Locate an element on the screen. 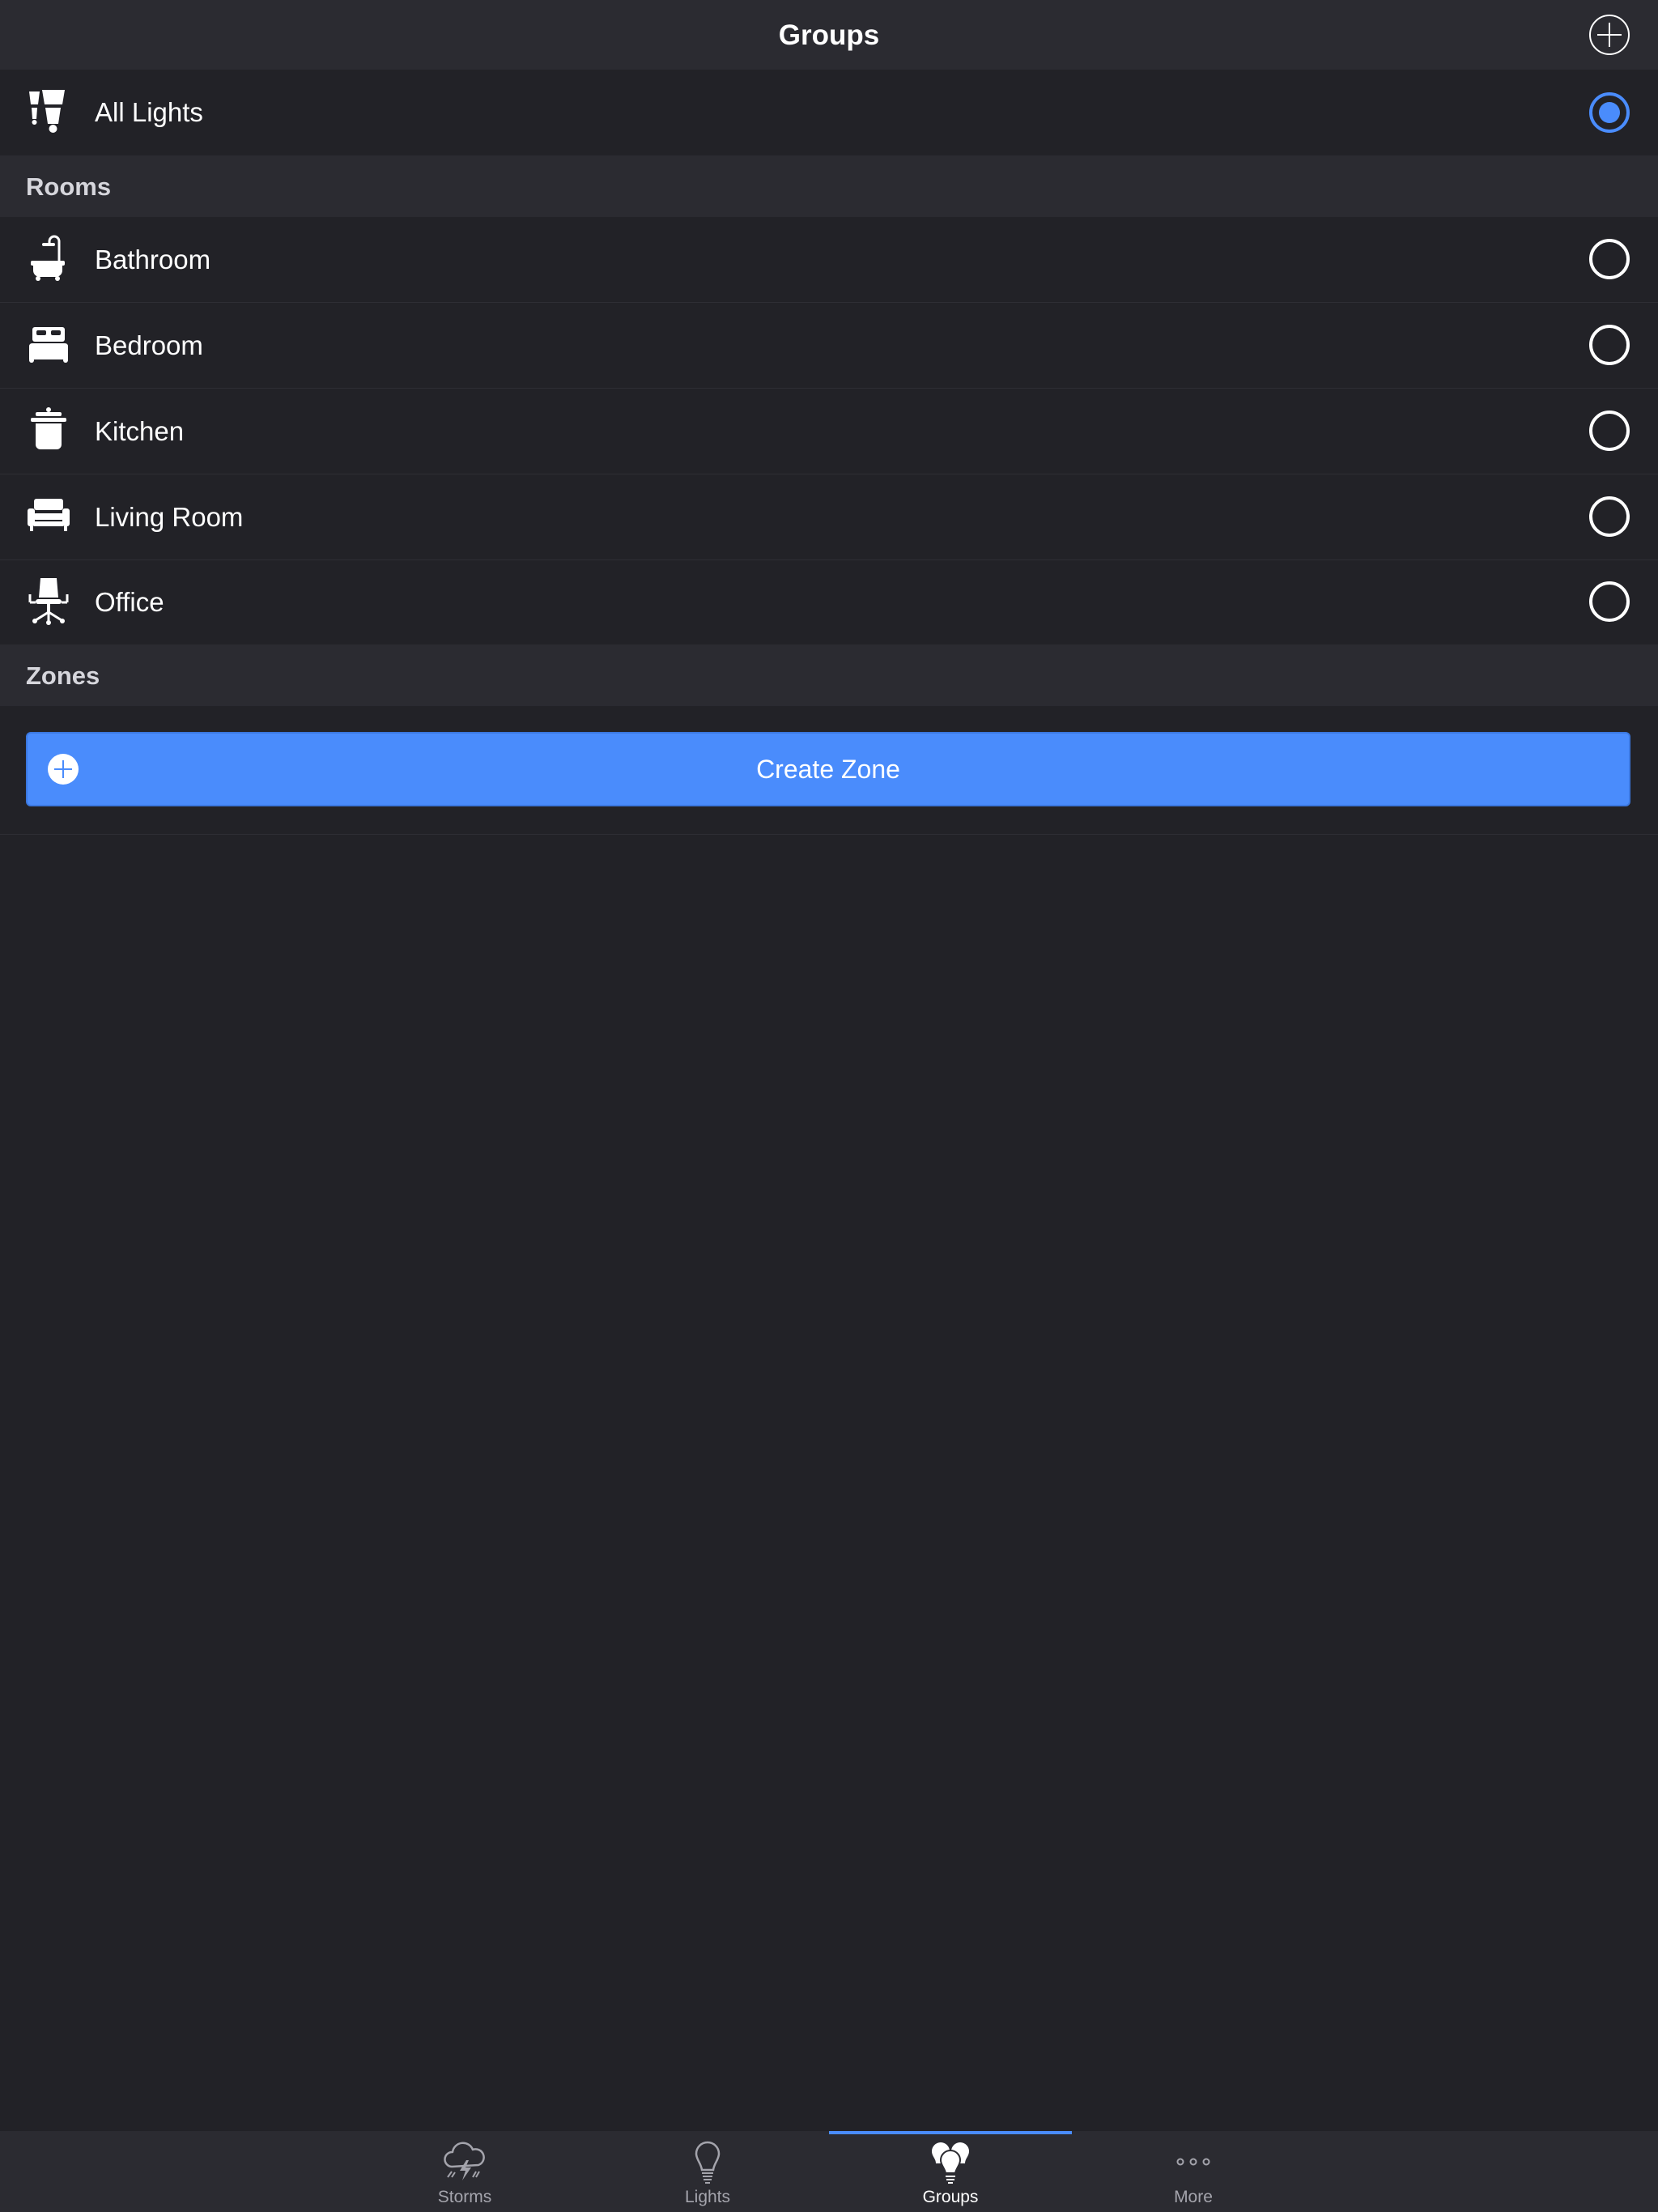 The height and width of the screenshot is (2212, 1658). tab-more: More is located at coordinates (1193, 2171).